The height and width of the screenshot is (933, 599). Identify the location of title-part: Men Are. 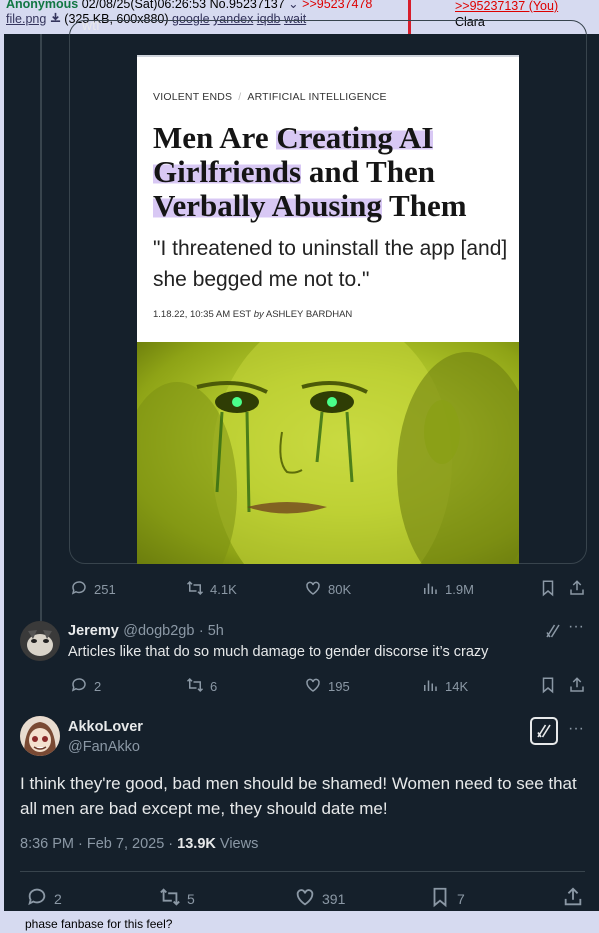
(215, 137).